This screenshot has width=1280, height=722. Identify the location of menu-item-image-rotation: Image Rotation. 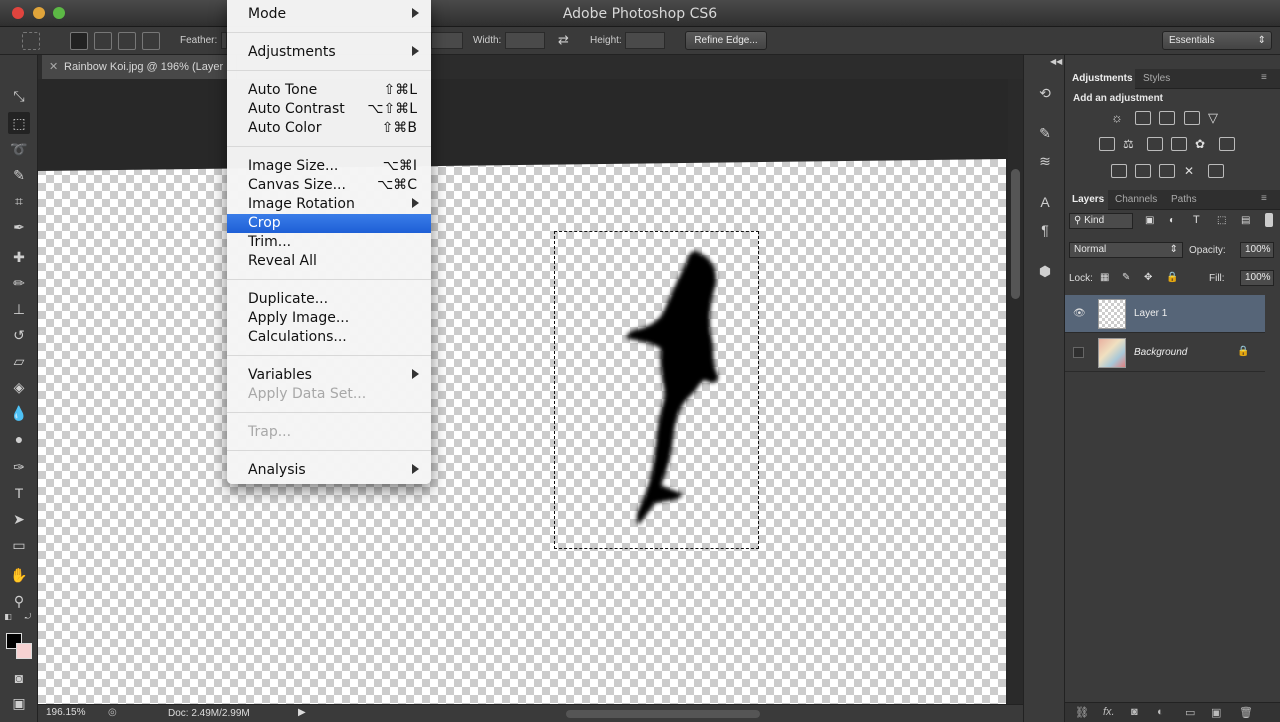
(329, 204).